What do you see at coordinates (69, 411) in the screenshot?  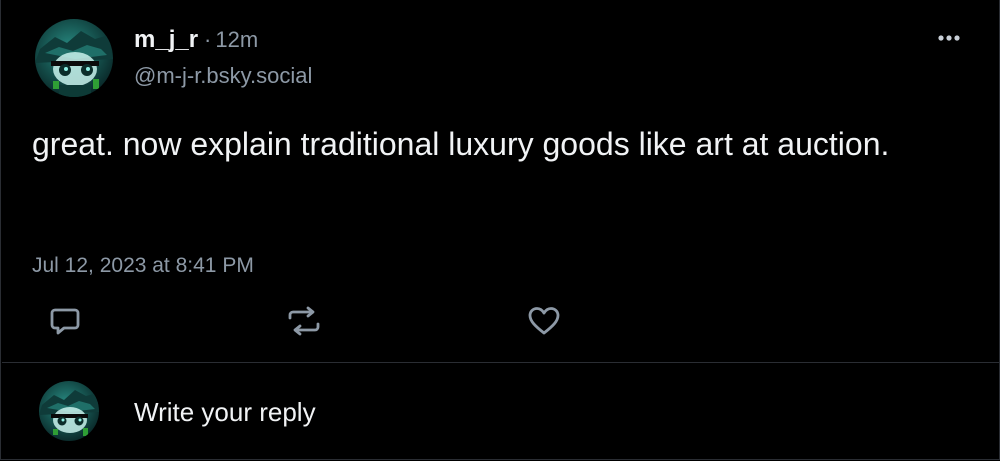 I see `my-avatar` at bounding box center [69, 411].